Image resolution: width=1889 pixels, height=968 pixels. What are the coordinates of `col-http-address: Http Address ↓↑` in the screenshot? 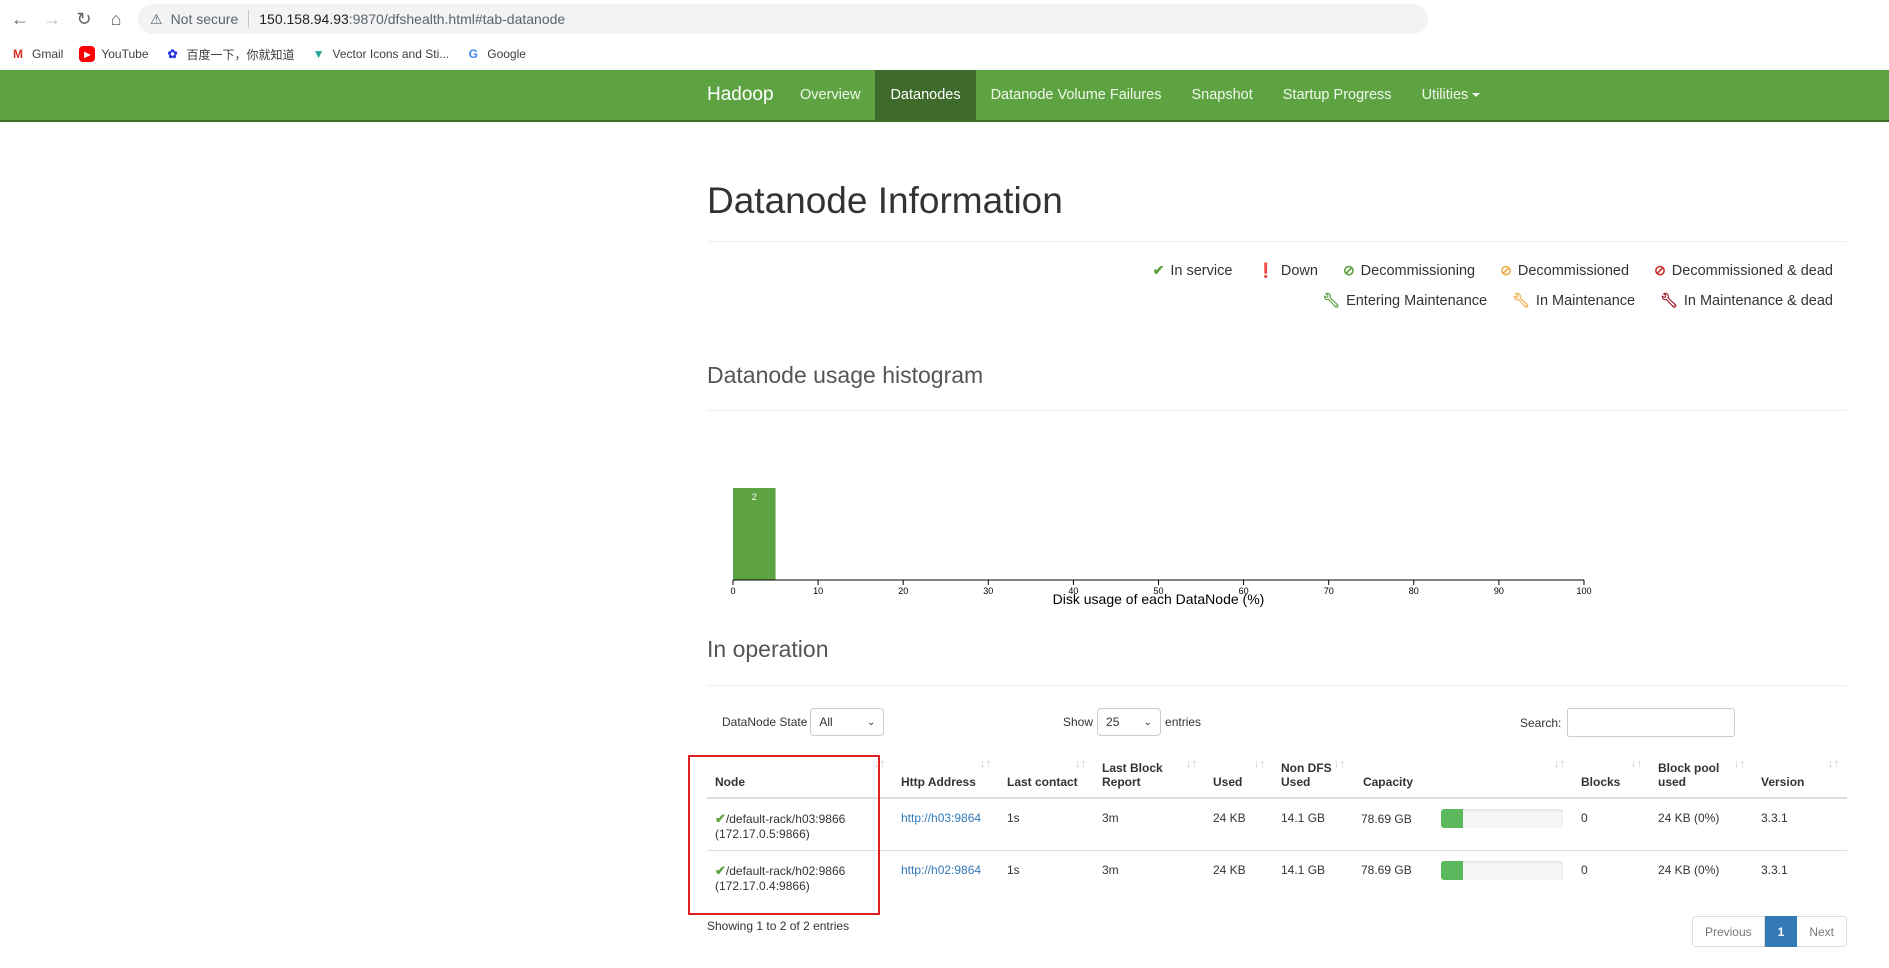 It's located at (946, 776).